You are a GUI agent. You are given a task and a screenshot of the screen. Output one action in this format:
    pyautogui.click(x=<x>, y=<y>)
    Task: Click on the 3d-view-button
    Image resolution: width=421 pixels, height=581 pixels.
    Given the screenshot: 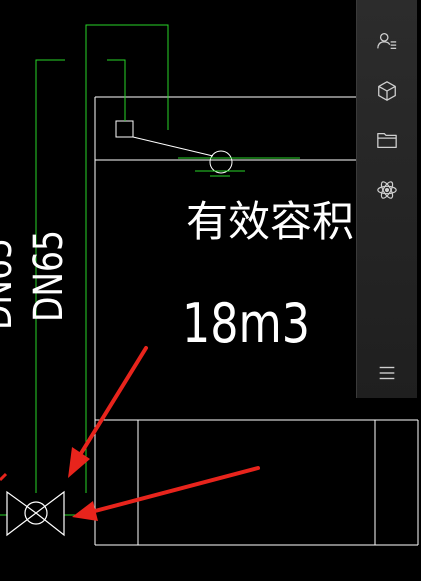 What is the action you would take?
    pyautogui.click(x=387, y=91)
    